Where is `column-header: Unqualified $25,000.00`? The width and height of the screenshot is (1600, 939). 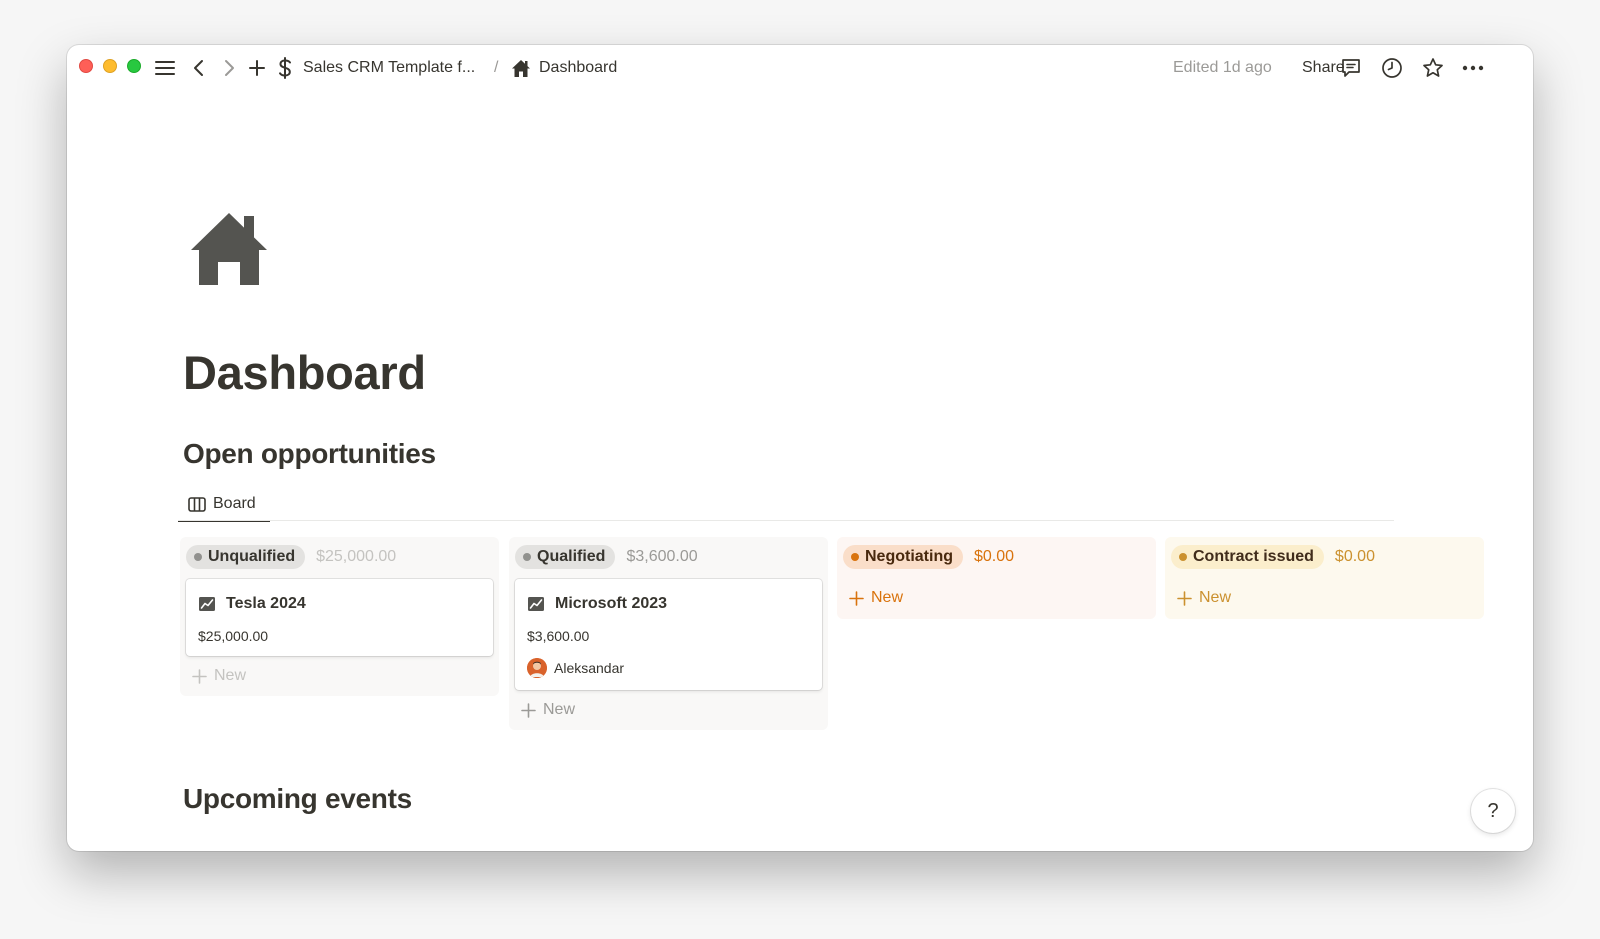
column-header: Unqualified $25,000.00 is located at coordinates (339, 557).